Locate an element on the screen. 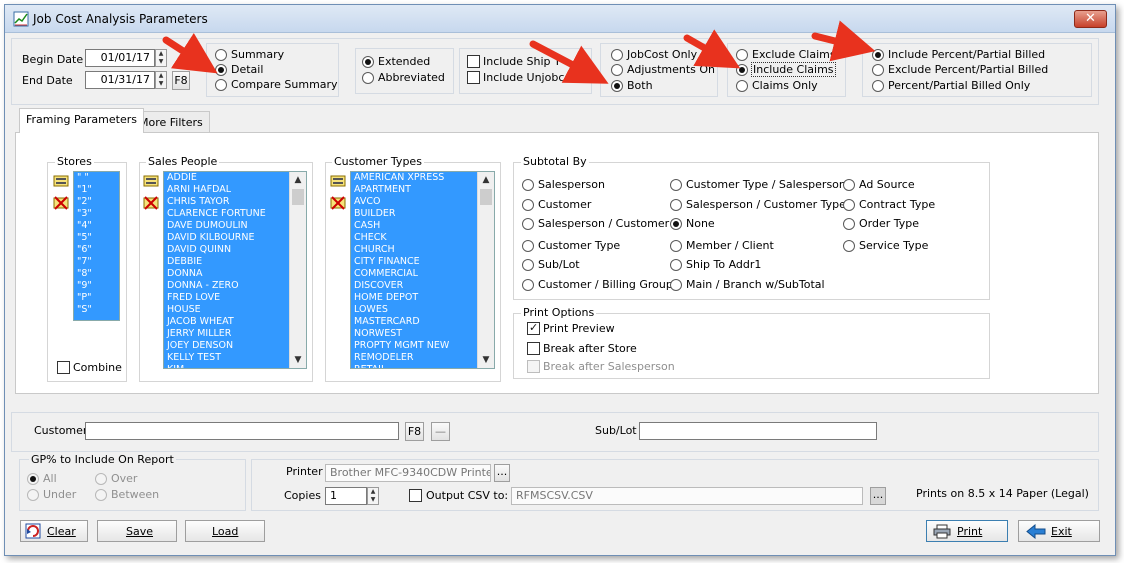 The image size is (1124, 563). annotation-arrows is located at coordinates (519, 52).